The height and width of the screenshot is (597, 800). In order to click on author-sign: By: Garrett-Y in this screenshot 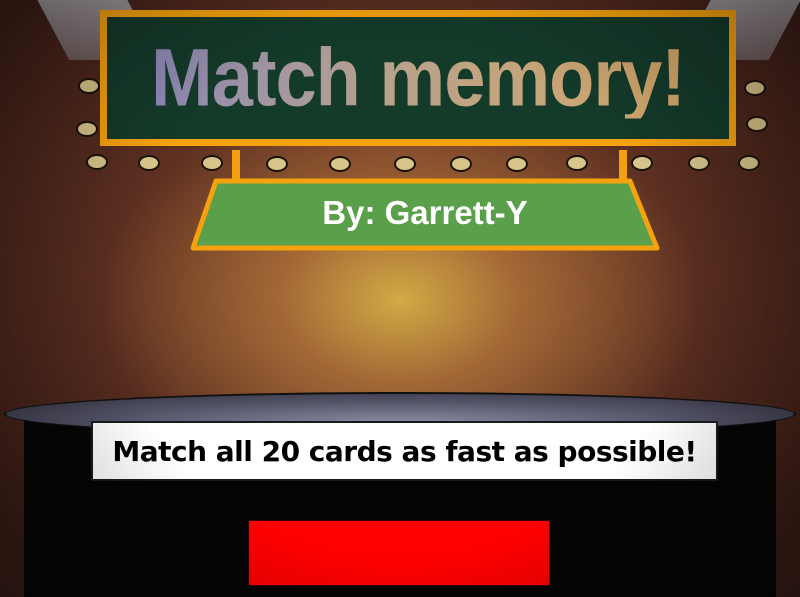, I will do `click(425, 215)`.